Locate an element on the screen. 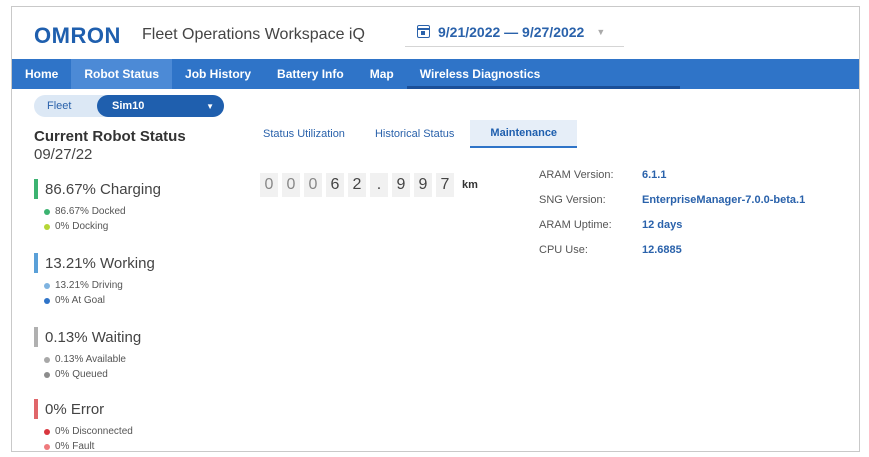 The image size is (869, 457). calendar-icon is located at coordinates (423, 31).